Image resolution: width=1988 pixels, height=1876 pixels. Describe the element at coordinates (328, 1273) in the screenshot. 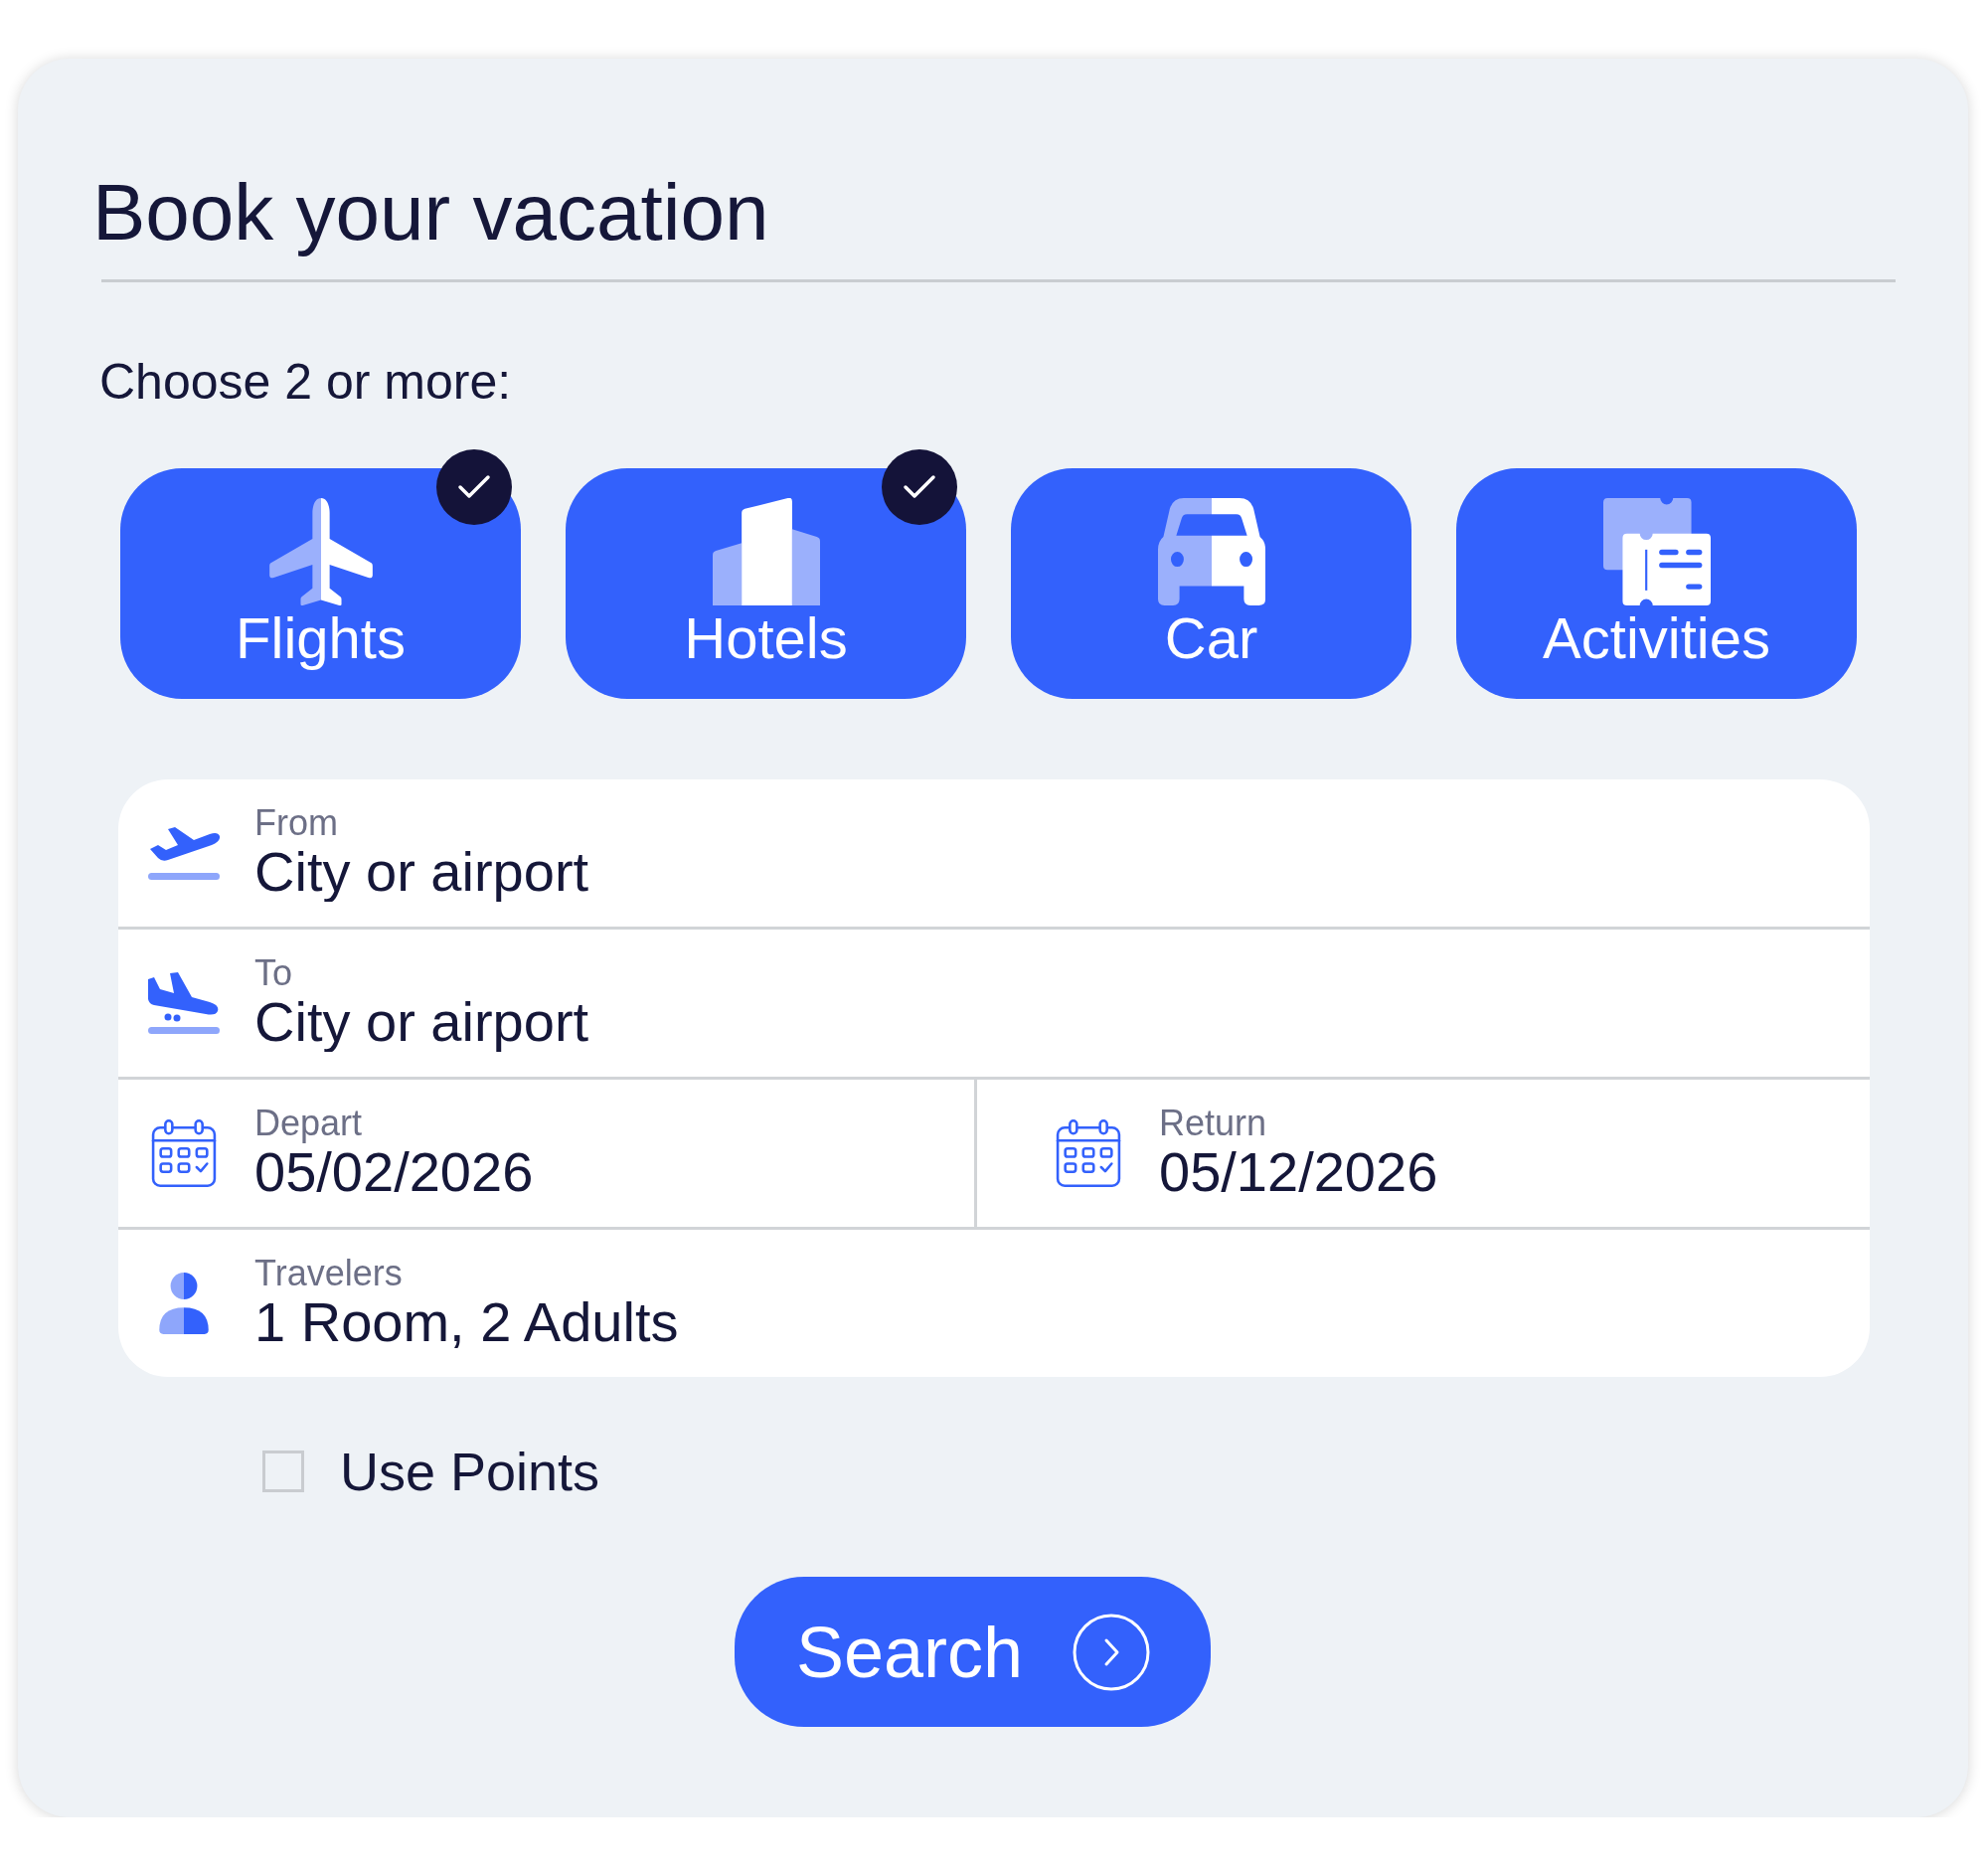

I see `field-label: Travelers` at that location.